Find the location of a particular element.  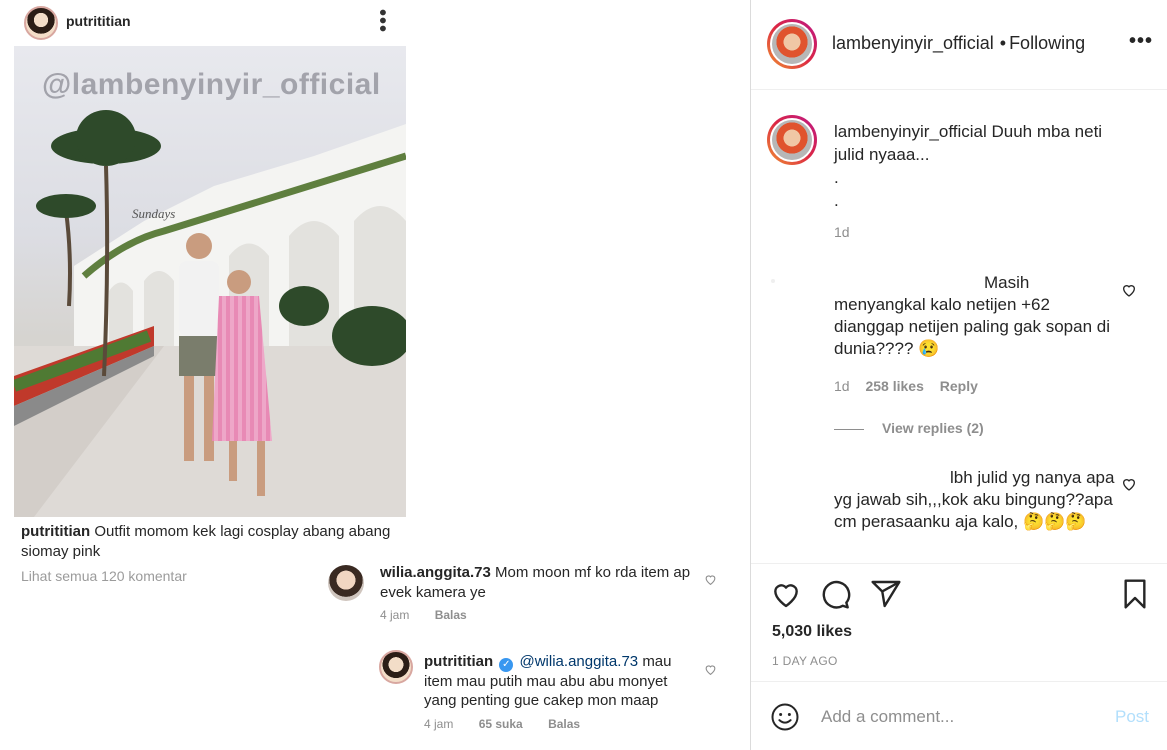

mention-link: @wilia.anggita.73 is located at coordinates (579, 661).